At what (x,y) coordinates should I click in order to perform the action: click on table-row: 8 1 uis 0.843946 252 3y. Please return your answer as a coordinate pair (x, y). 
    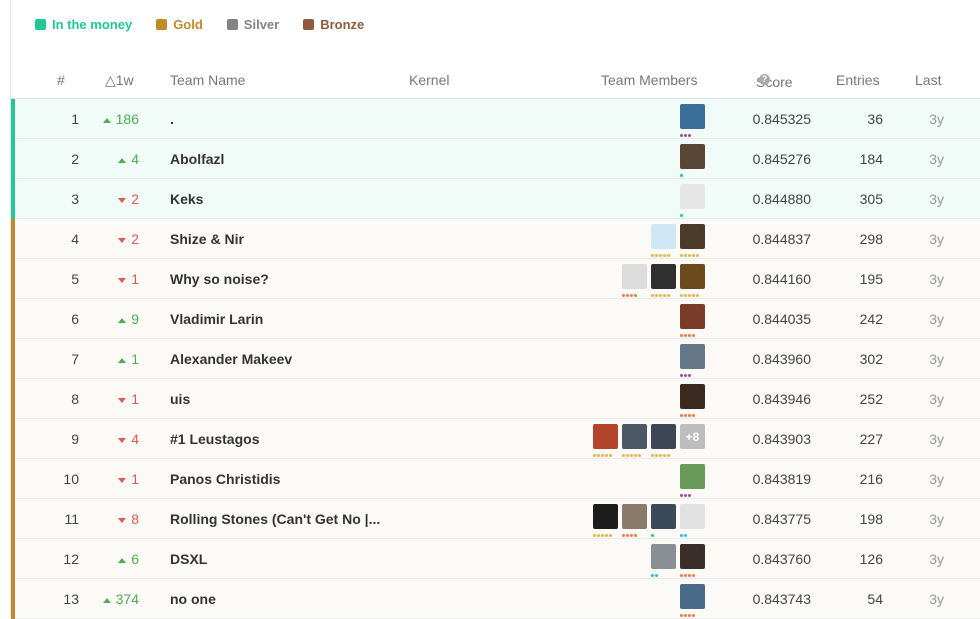
    Looking at the image, I should click on (495, 399).